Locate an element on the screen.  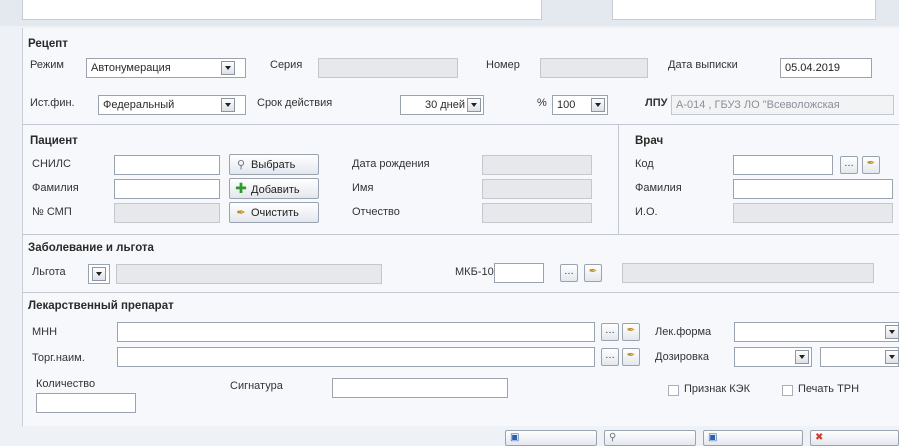
trade-name-field is located at coordinates (356, 357).